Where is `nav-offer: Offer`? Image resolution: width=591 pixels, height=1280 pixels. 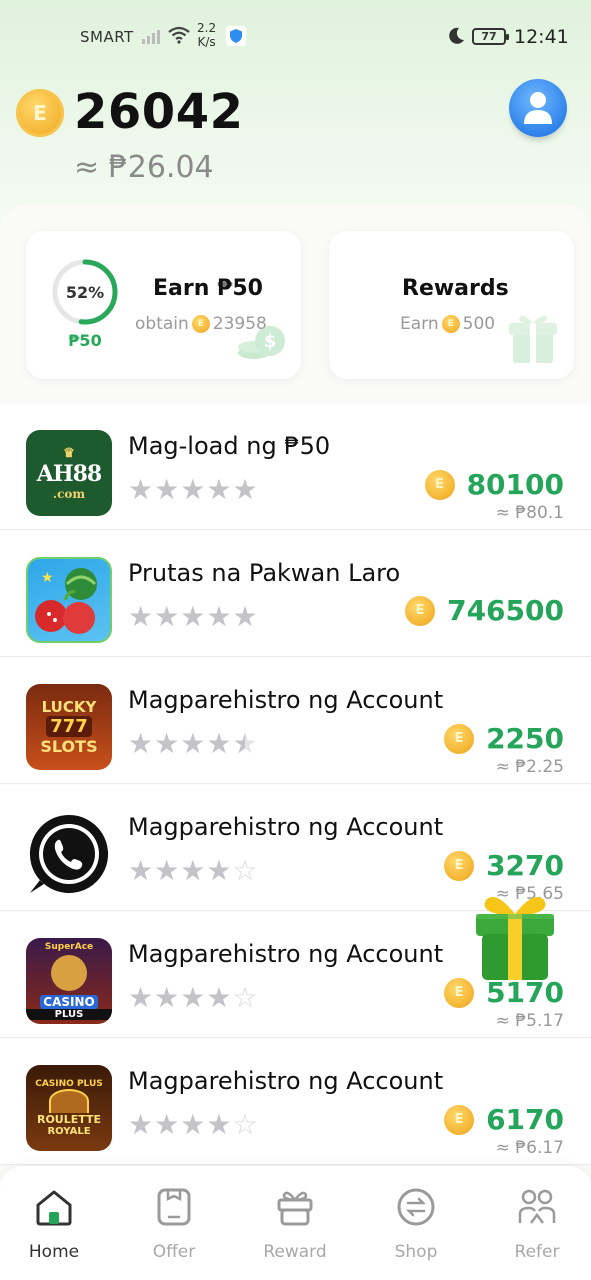 nav-offer: Offer is located at coordinates (174, 1223).